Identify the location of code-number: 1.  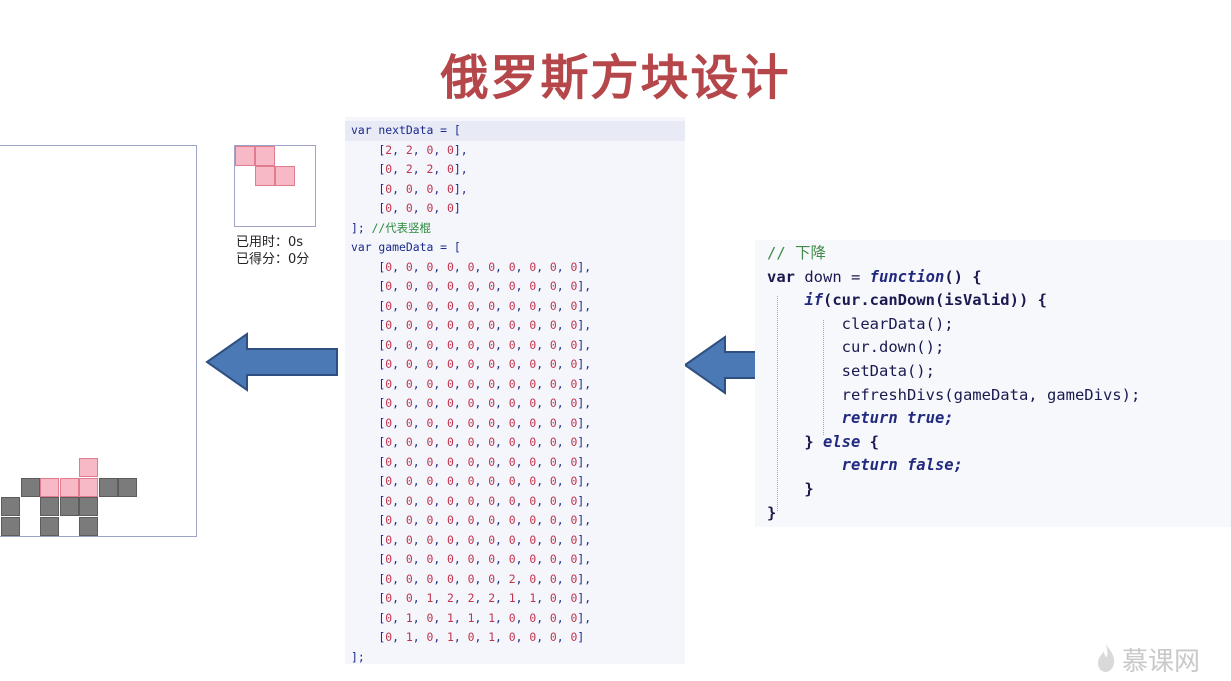
(512, 598).